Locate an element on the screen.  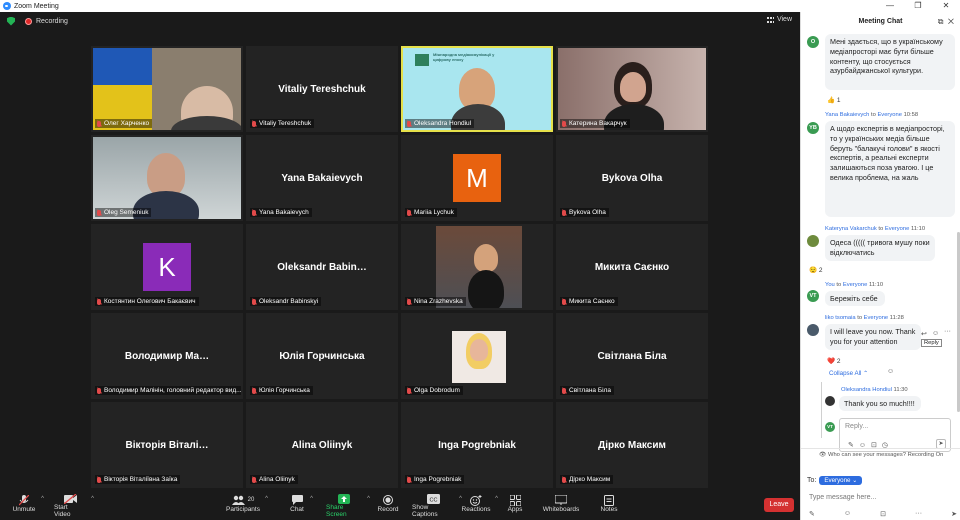
participant-avatar: M is located at coordinates (477, 178).